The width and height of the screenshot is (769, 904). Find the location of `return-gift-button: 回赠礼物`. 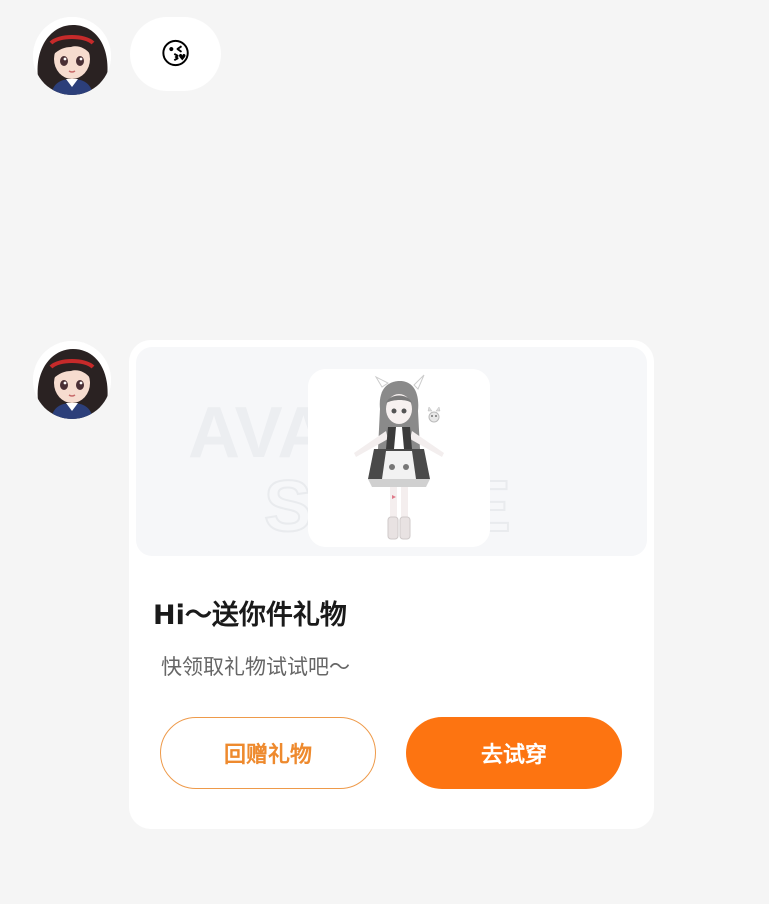

return-gift-button: 回赠礼物 is located at coordinates (268, 753).